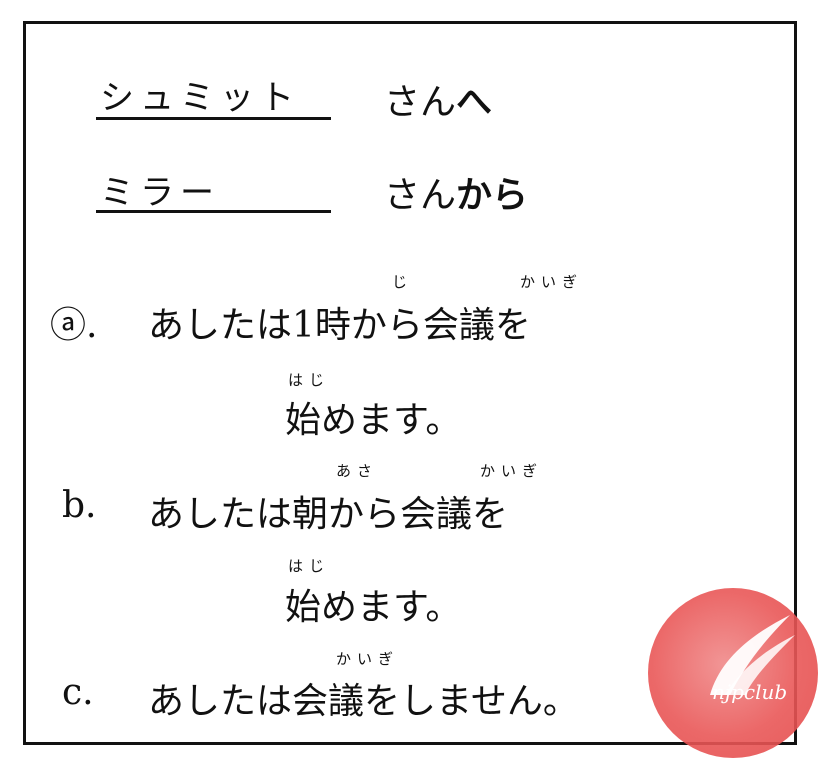 This screenshot has height=769, width=825. What do you see at coordinates (339, 325) in the screenshot?
I see `option-a-line1: あしたは1時から会議を` at bounding box center [339, 325].